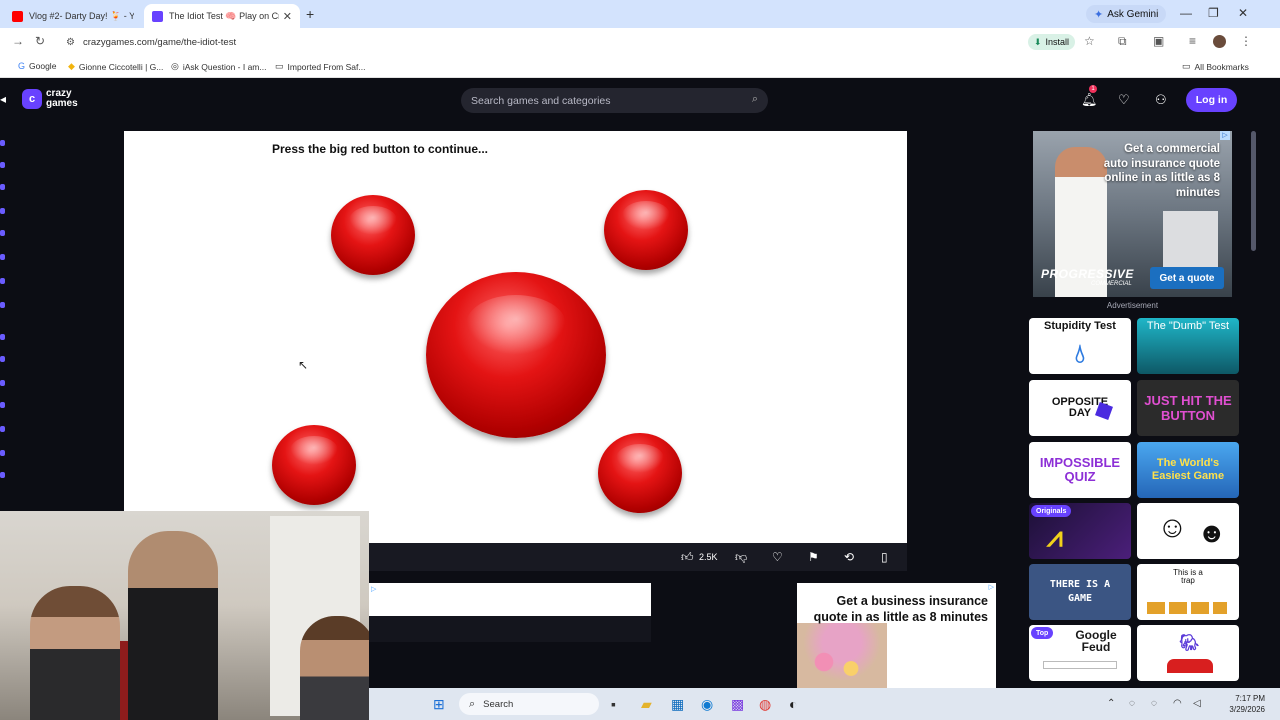 The width and height of the screenshot is (1280, 720). What do you see at coordinates (583, 42) in the screenshot?
I see `address-bar: ⚙ crazygames.com/game/the-idiot-test` at bounding box center [583, 42].